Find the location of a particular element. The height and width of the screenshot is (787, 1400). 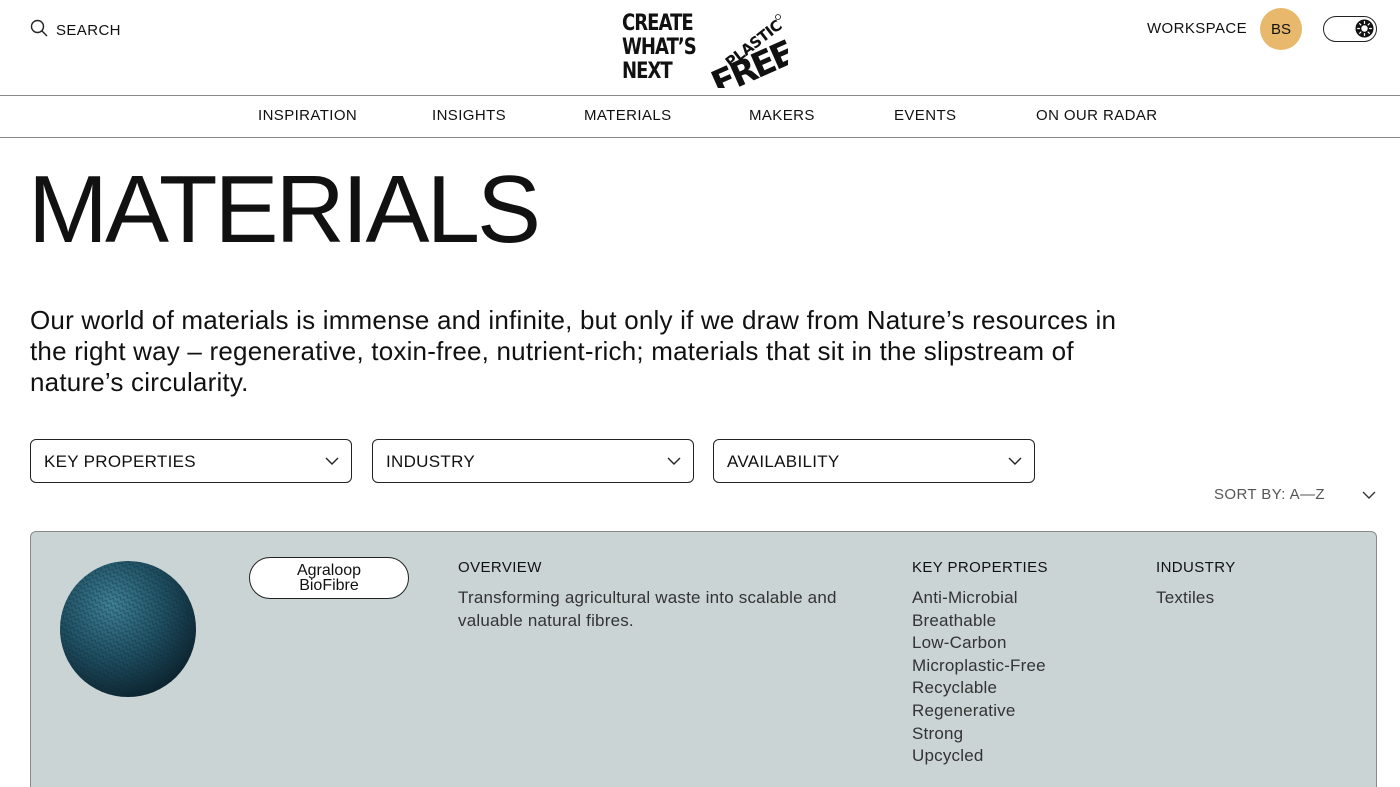

key-property-item: Anti-Microbial is located at coordinates (965, 597).